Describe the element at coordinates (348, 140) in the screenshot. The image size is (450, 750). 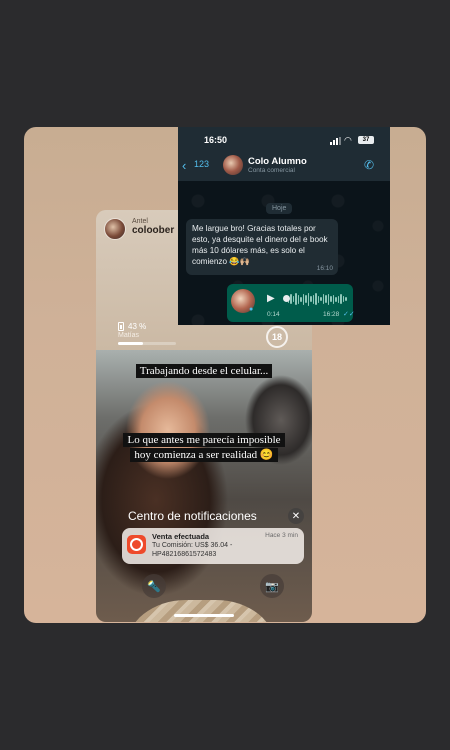
I see `wifi-icon: ◠` at that location.